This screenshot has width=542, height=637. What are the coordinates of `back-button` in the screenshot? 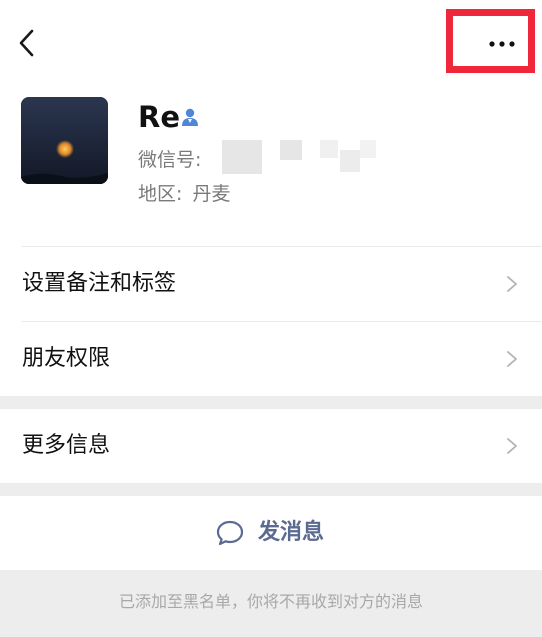 It's located at (28, 43).